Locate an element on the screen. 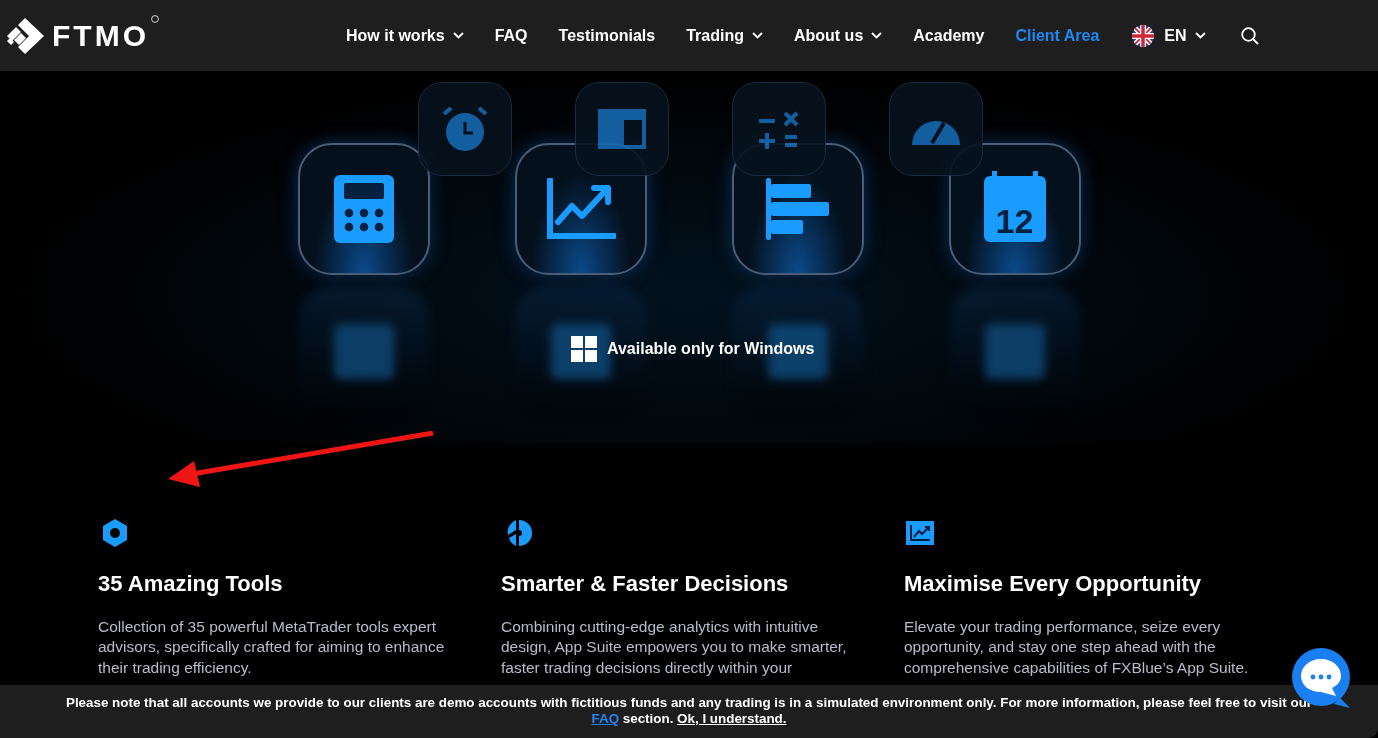 This screenshot has width=1378, height=738. chart-icon is located at coordinates (920, 533).